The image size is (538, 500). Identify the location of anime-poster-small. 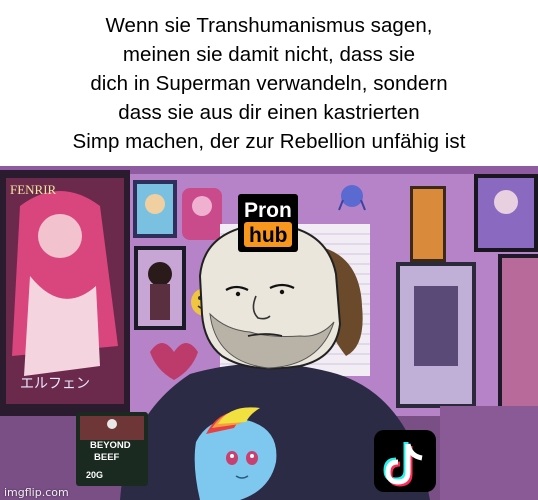
(155, 209).